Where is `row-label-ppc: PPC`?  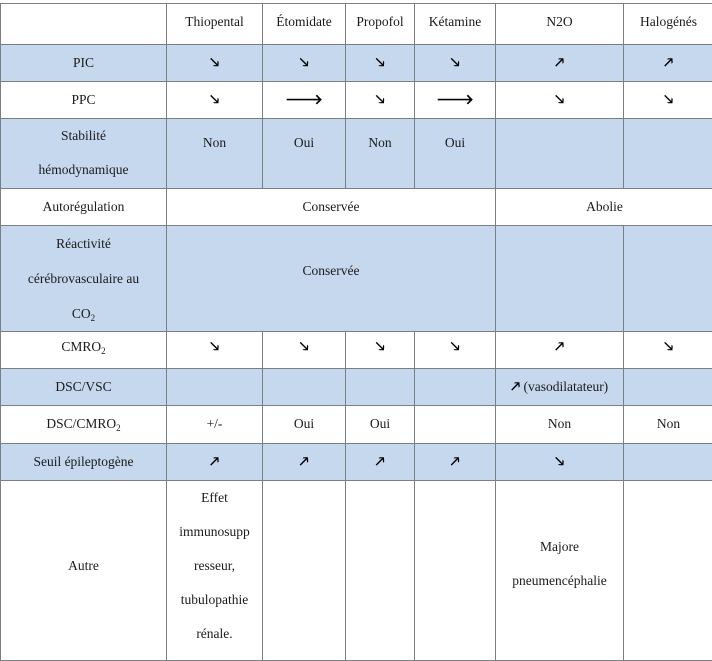 row-label-ppc: PPC is located at coordinates (84, 100).